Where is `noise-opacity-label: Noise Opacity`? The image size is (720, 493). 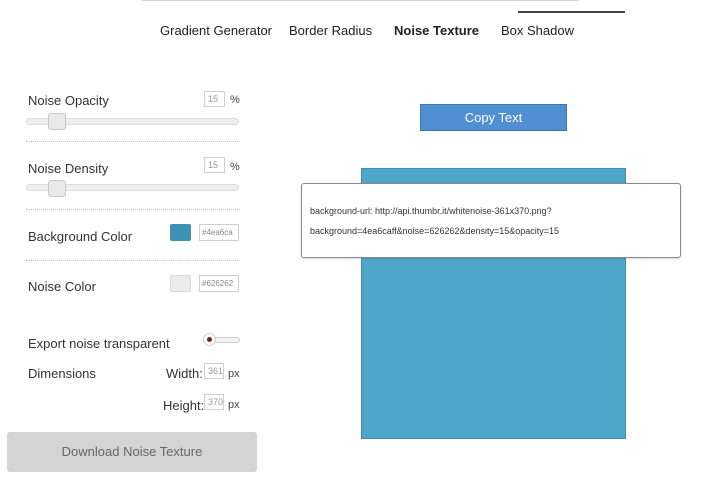 noise-opacity-label: Noise Opacity is located at coordinates (68, 100).